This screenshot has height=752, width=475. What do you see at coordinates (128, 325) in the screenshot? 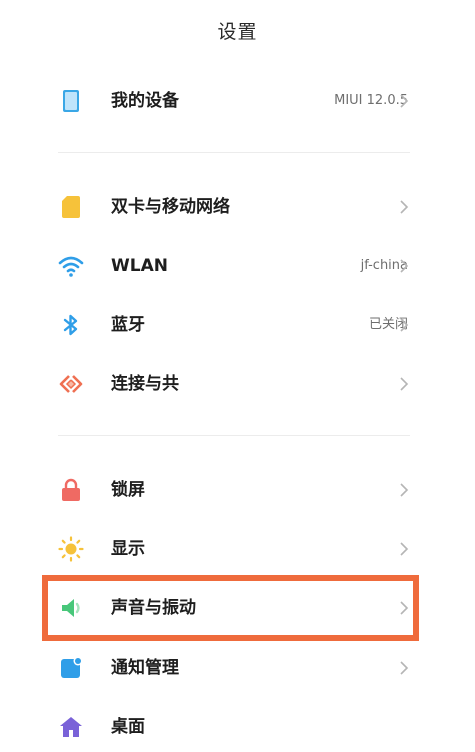
I see `settings-item-label: 蓝牙` at bounding box center [128, 325].